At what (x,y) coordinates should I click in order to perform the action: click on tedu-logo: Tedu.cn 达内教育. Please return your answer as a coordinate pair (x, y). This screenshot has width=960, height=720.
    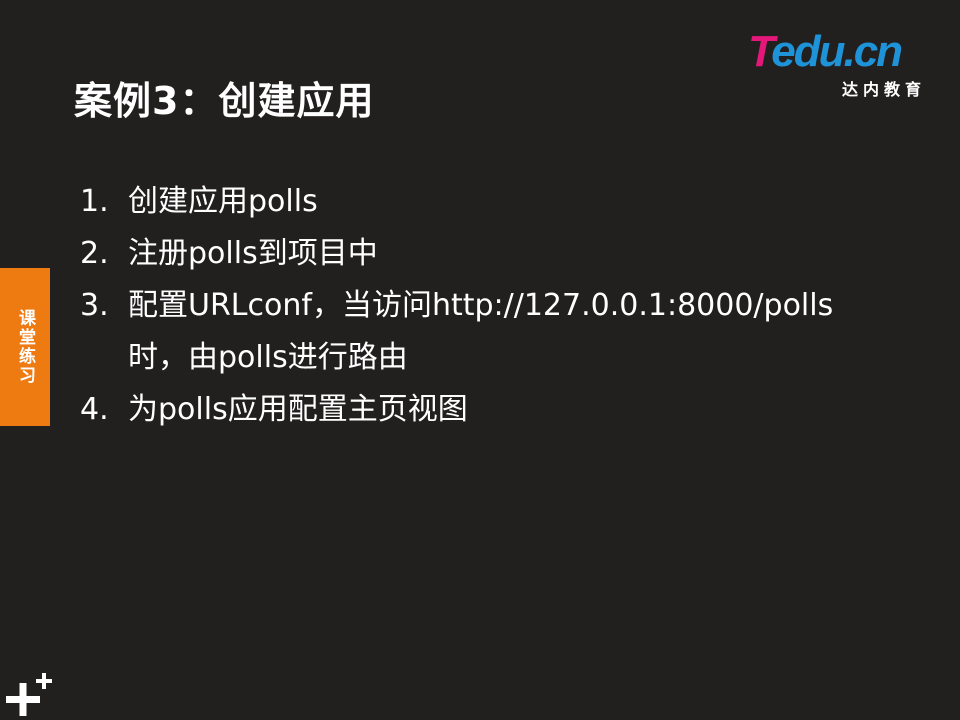
    Looking at the image, I should click on (839, 64).